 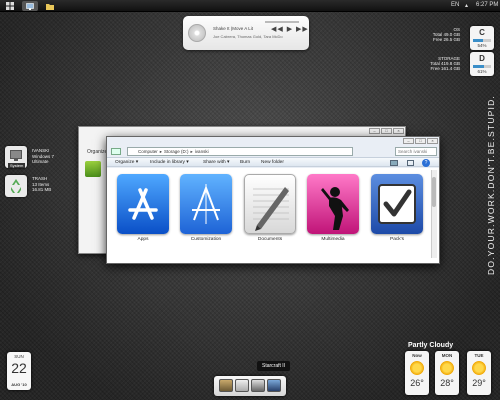 I want to click on calendar-date: 22, so click(x=19, y=368).